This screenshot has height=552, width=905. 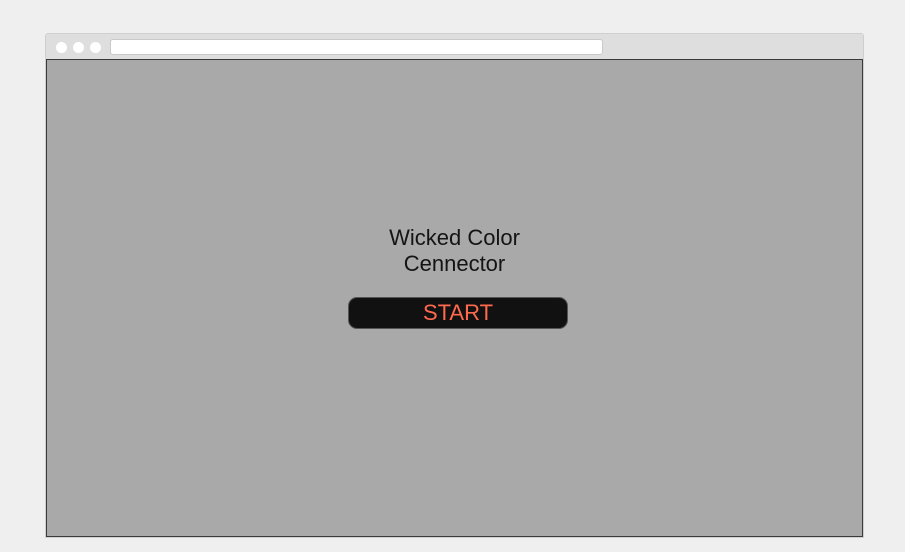 What do you see at coordinates (454, 263) in the screenshot?
I see `game-title-line-2: Cennector` at bounding box center [454, 263].